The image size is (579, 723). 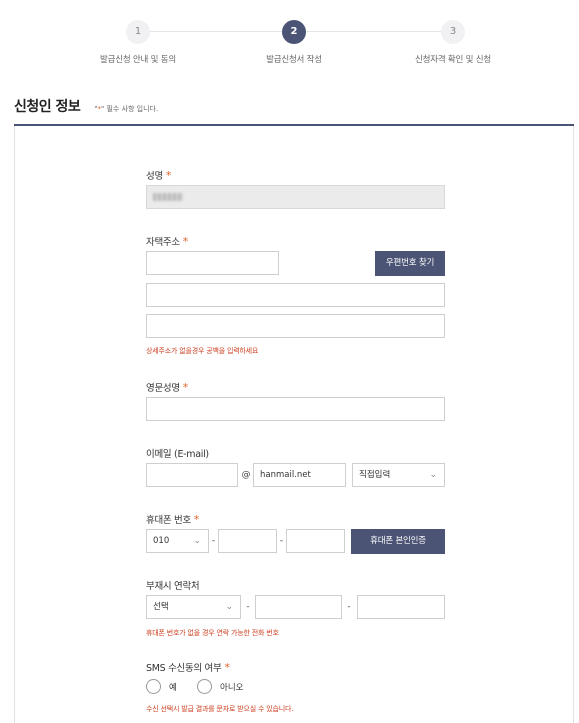 I want to click on alt-contact-middle-input, so click(x=298, y=607).